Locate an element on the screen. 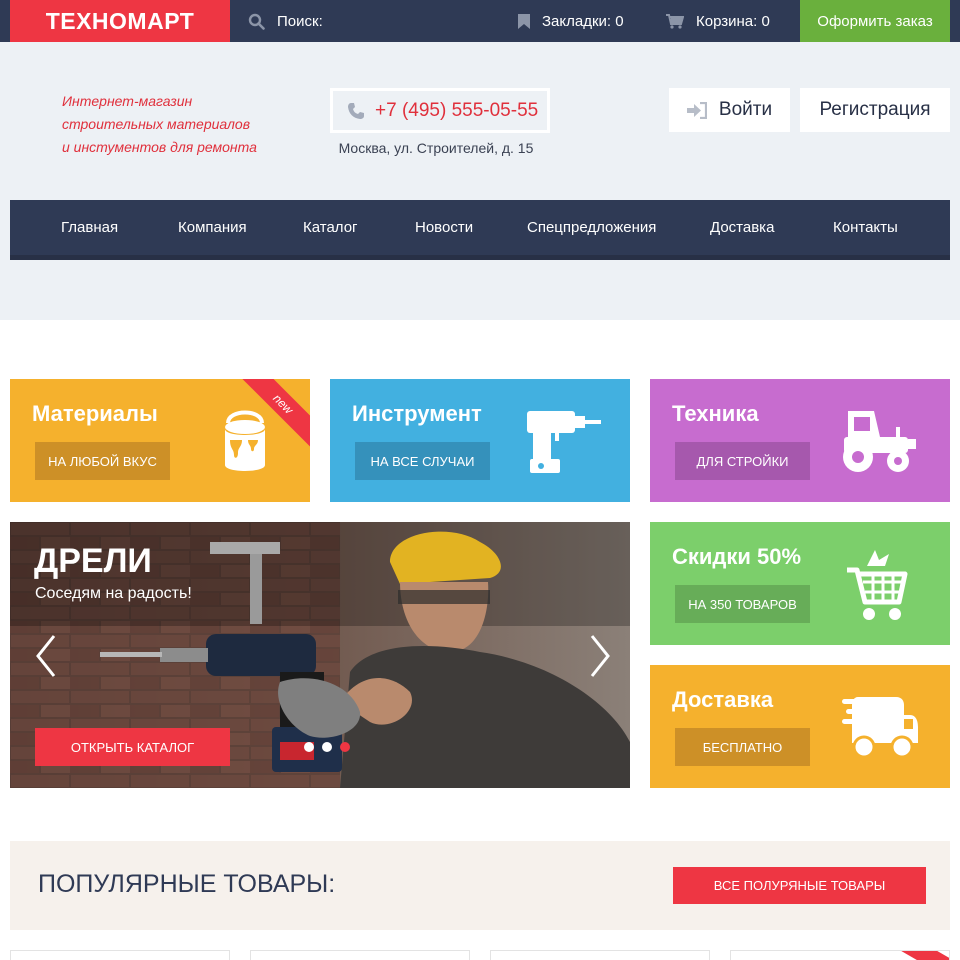  drill-icon is located at coordinates (564, 442).